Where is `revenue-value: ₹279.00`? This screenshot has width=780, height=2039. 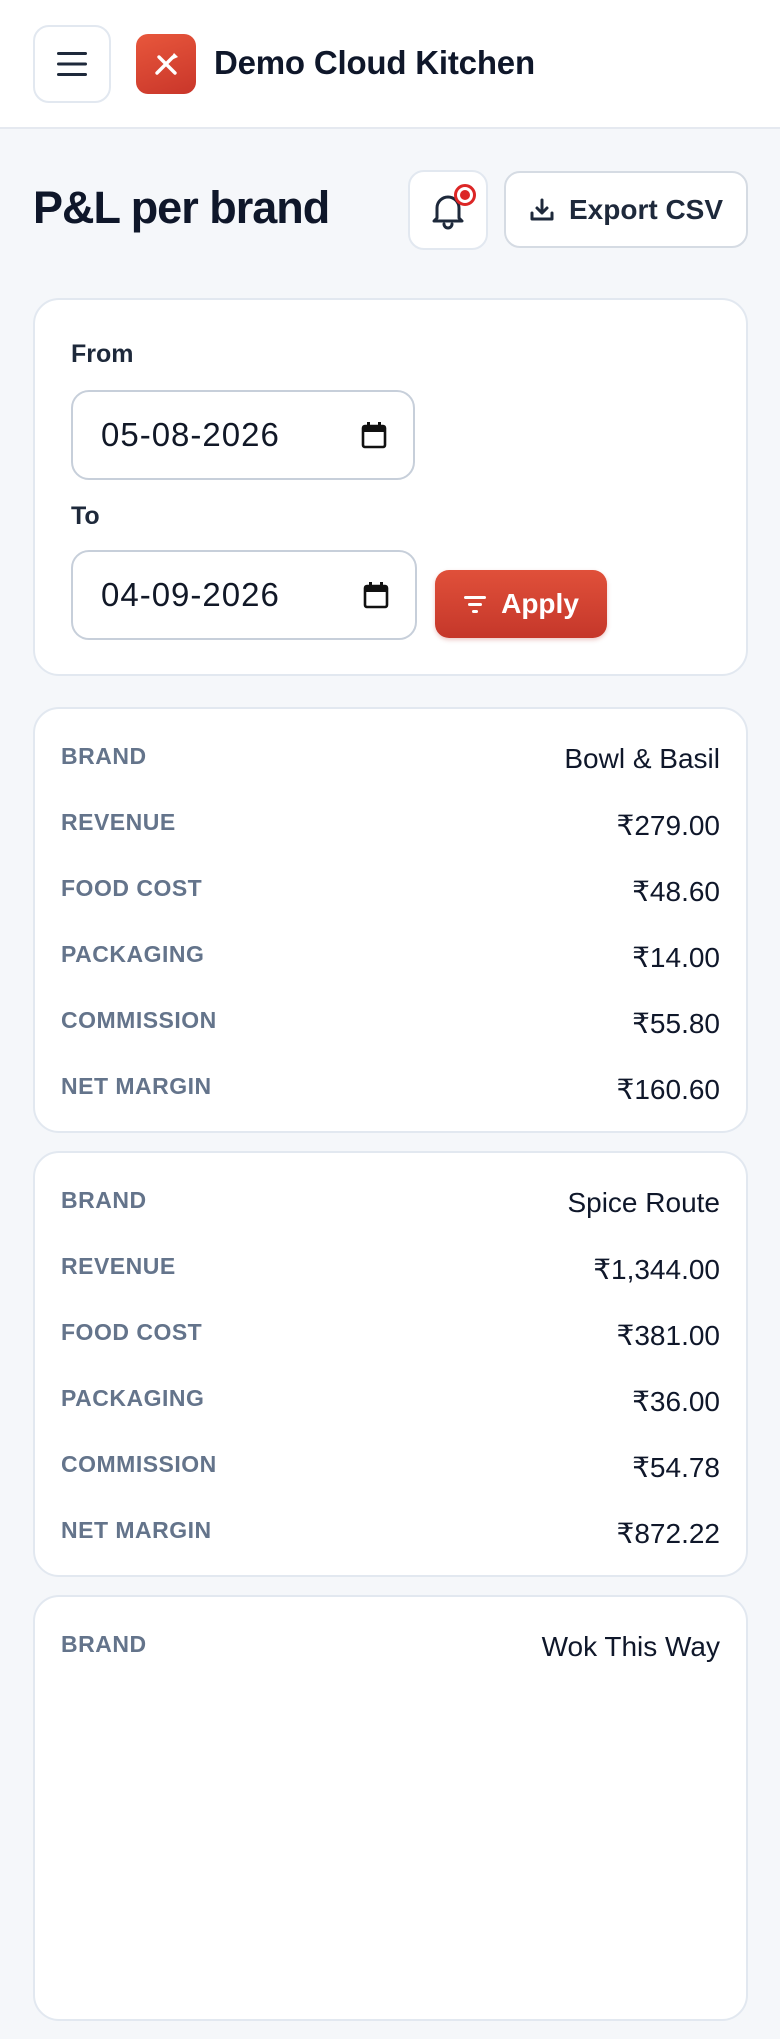
revenue-value: ₹279.00 is located at coordinates (668, 825).